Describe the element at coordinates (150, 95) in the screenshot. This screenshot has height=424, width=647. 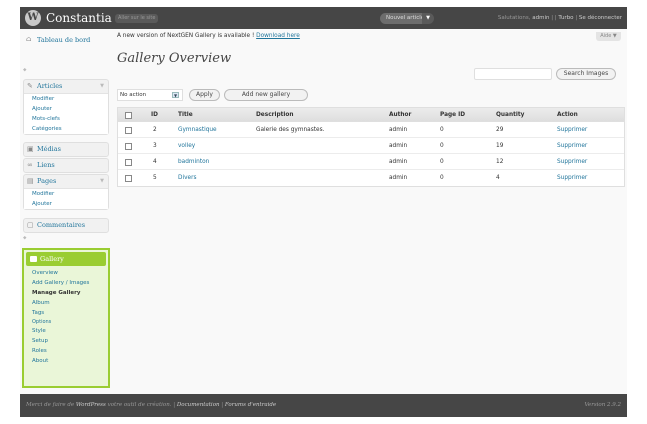
I see `bulk-action-select: No action ▼` at that location.